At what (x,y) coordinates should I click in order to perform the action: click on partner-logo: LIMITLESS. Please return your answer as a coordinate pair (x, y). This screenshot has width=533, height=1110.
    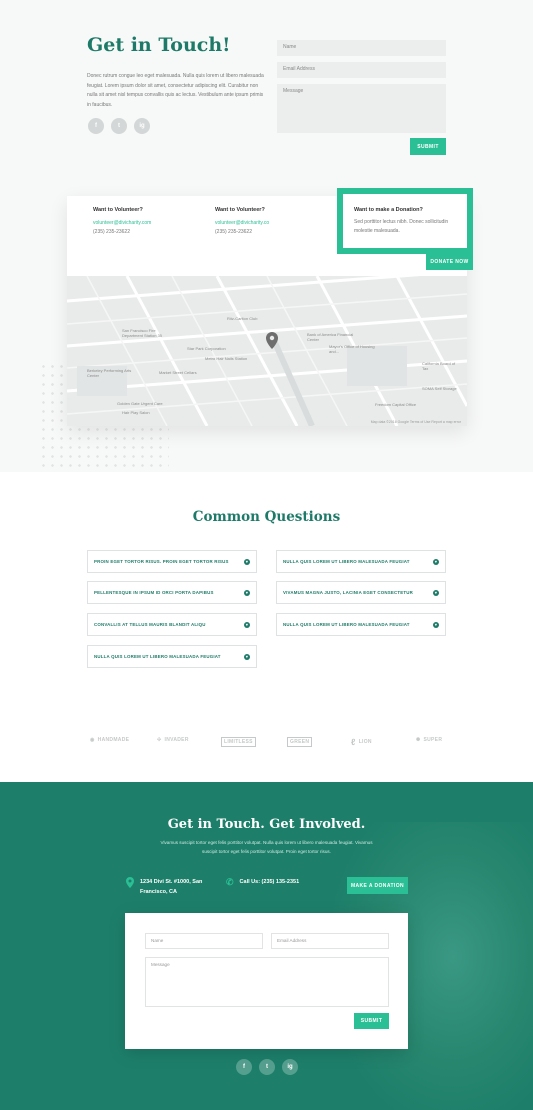
    Looking at the image, I should click on (238, 742).